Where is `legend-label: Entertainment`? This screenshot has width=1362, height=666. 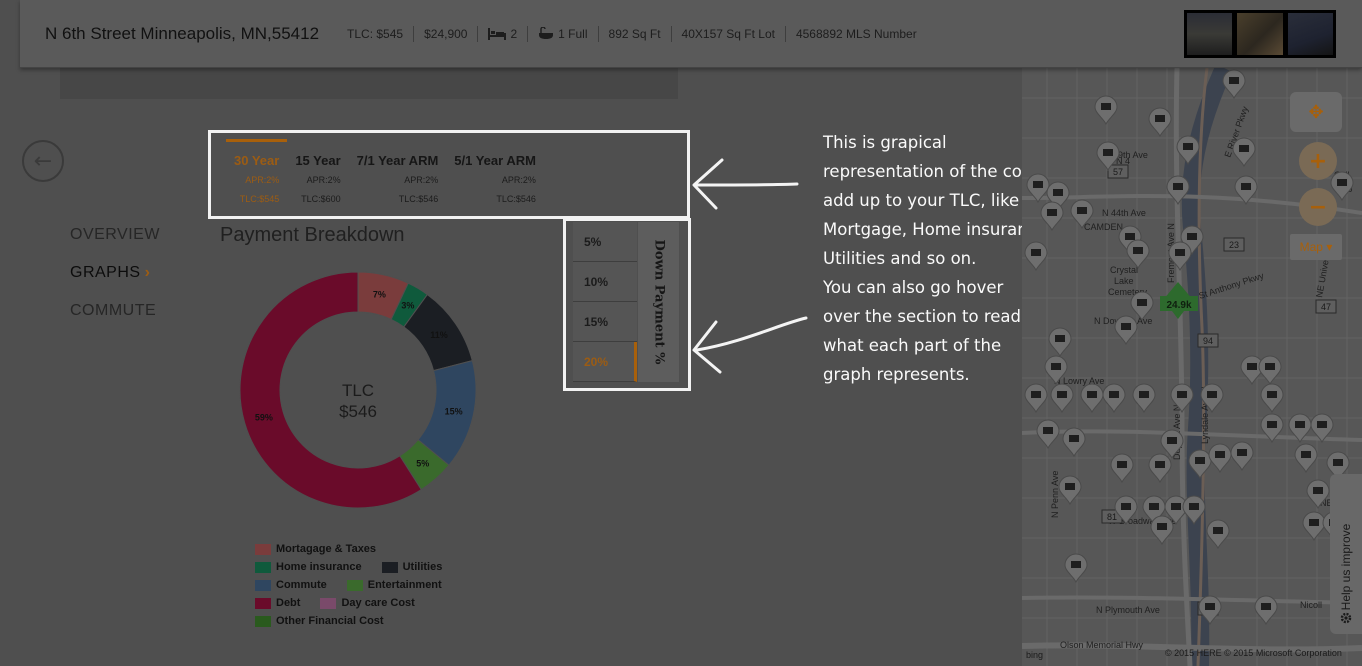
legend-label: Entertainment is located at coordinates (404, 585).